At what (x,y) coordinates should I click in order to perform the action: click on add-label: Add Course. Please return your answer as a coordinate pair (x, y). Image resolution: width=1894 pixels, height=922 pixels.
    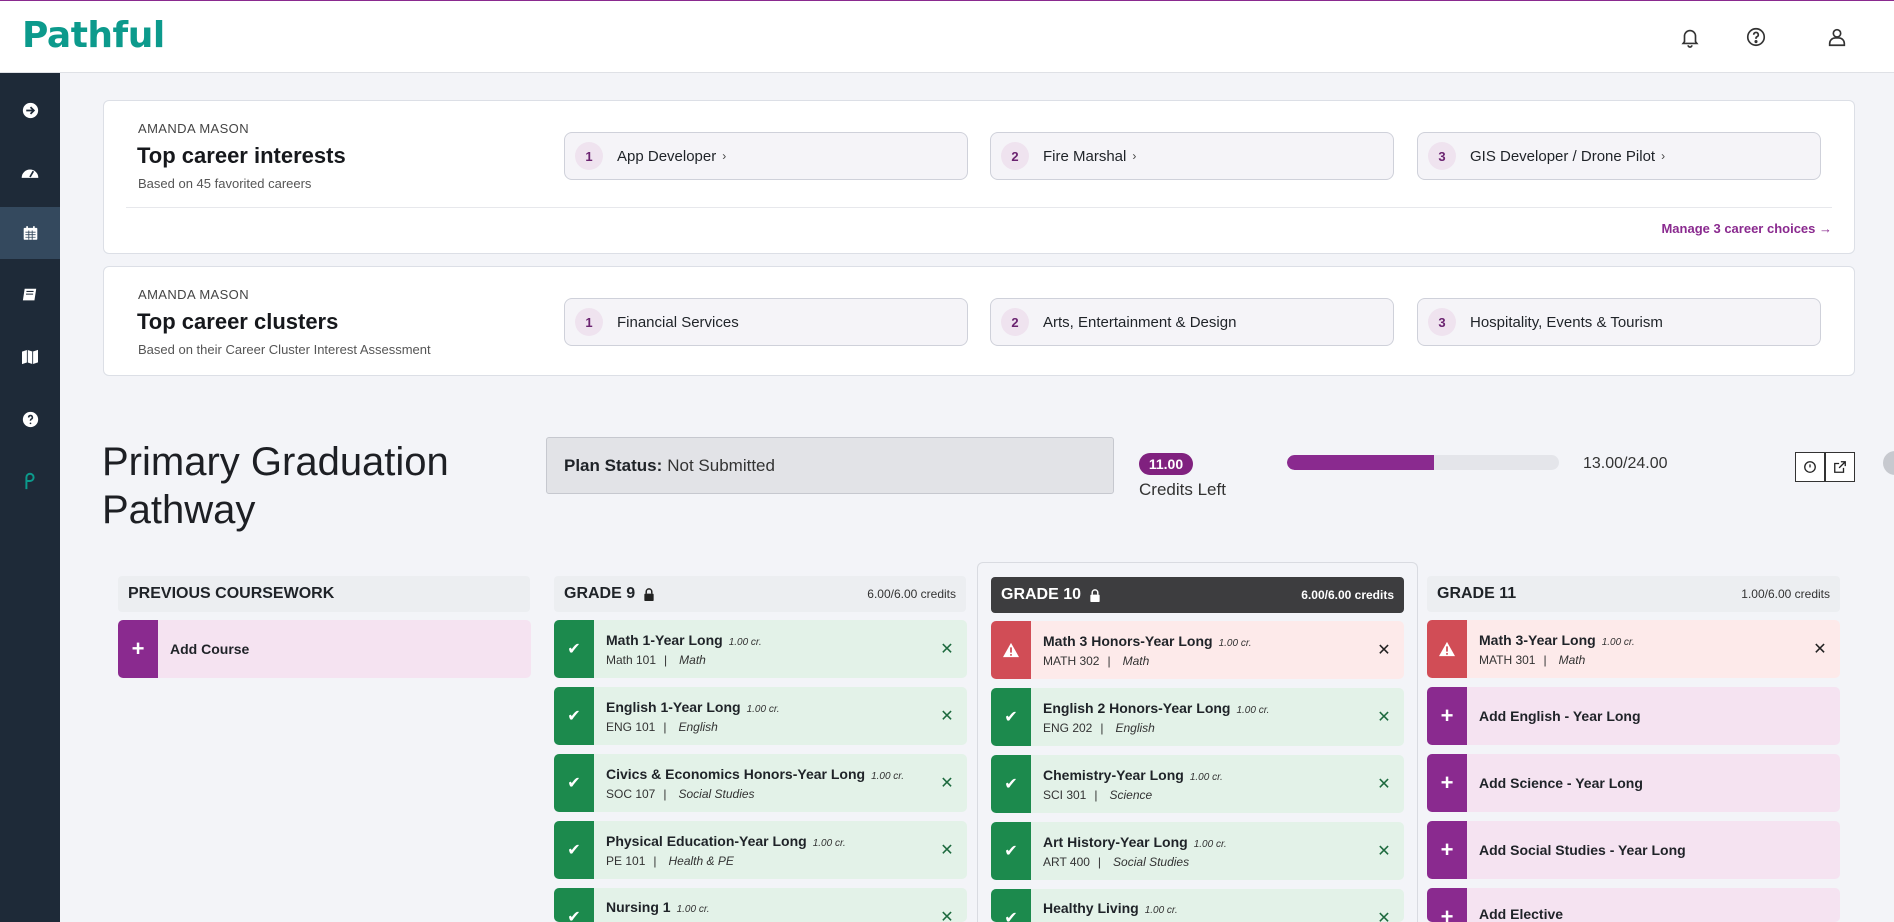
    Looking at the image, I should click on (210, 649).